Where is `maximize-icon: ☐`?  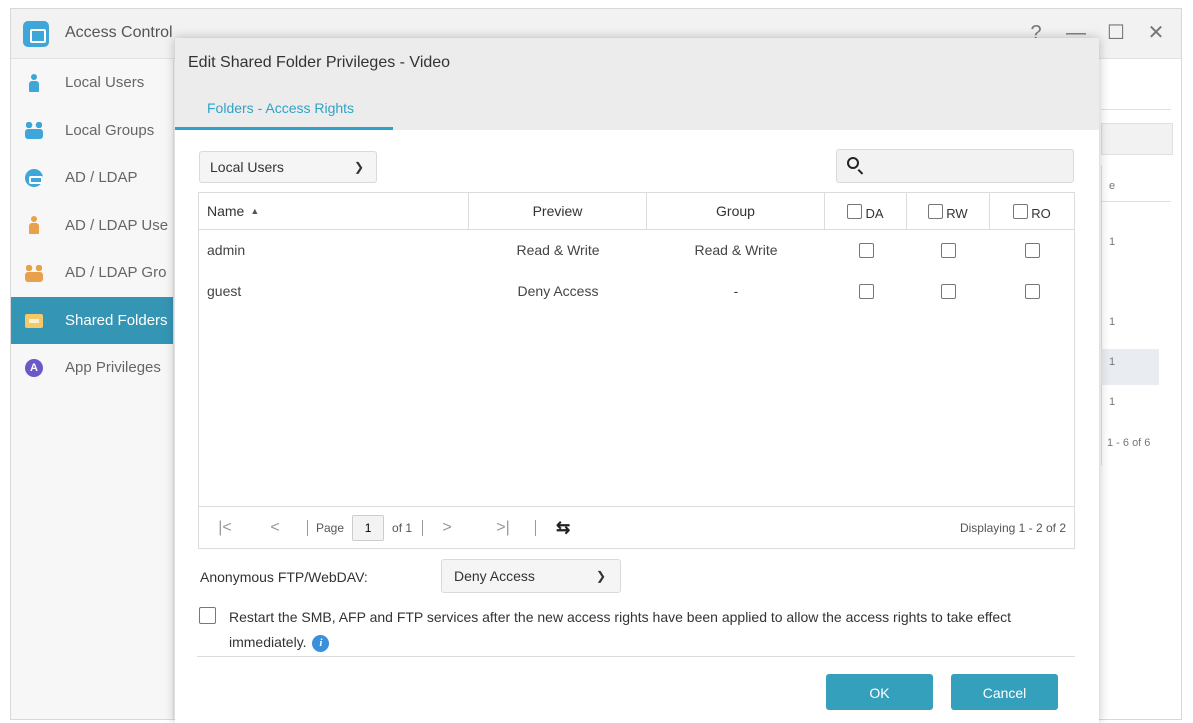
maximize-icon: ☐ is located at coordinates (1116, 33).